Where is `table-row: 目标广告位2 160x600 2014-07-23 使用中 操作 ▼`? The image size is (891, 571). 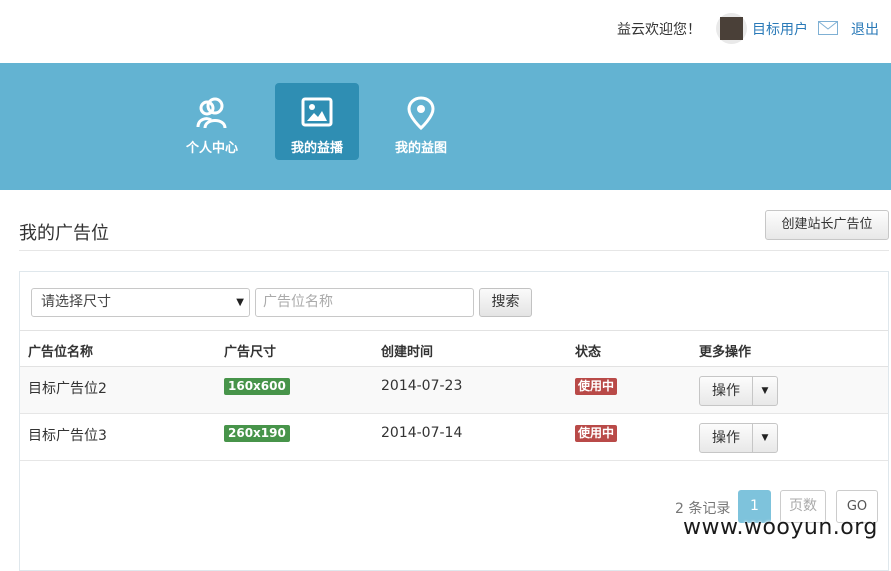
table-row: 目标广告位2 160x600 2014-07-23 使用中 操作 ▼ is located at coordinates (454, 390).